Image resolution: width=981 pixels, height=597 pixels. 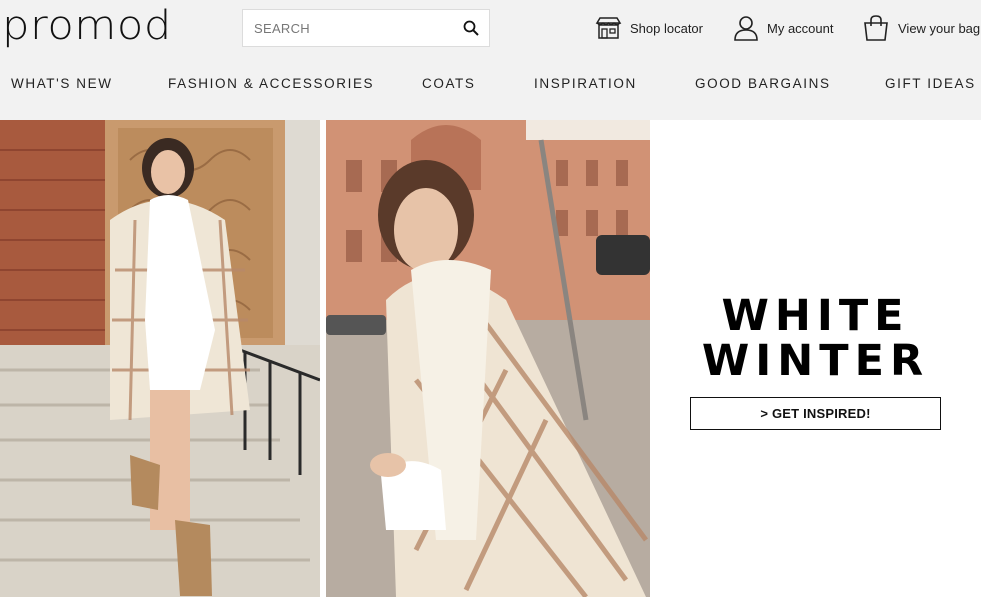 What do you see at coordinates (815, 413) in the screenshot?
I see `get-inspired-button: > GET INSPIRED!` at bounding box center [815, 413].